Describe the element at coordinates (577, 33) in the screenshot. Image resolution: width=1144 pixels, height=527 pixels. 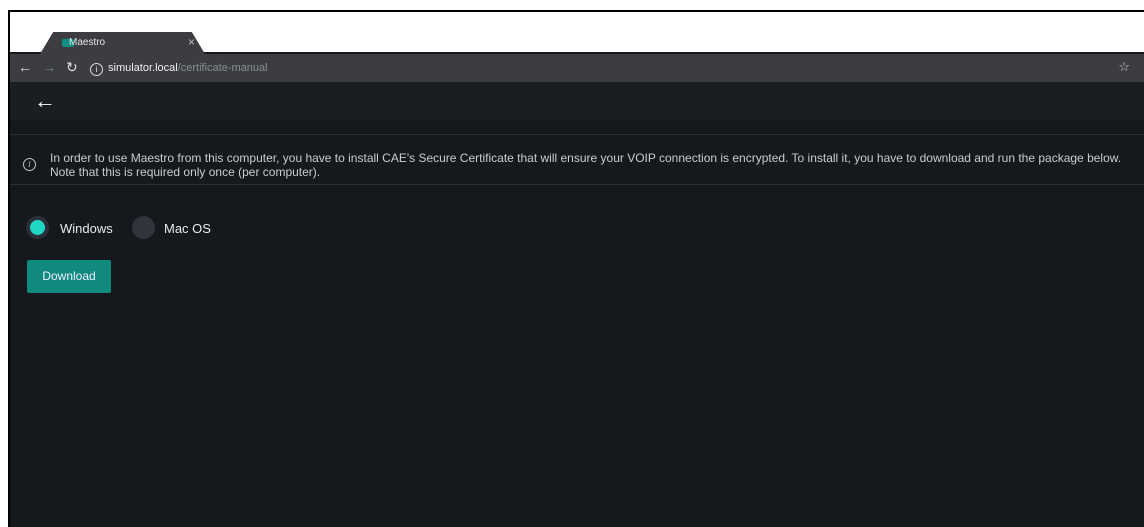
I see `browser-titlebar: Maestro ×` at that location.